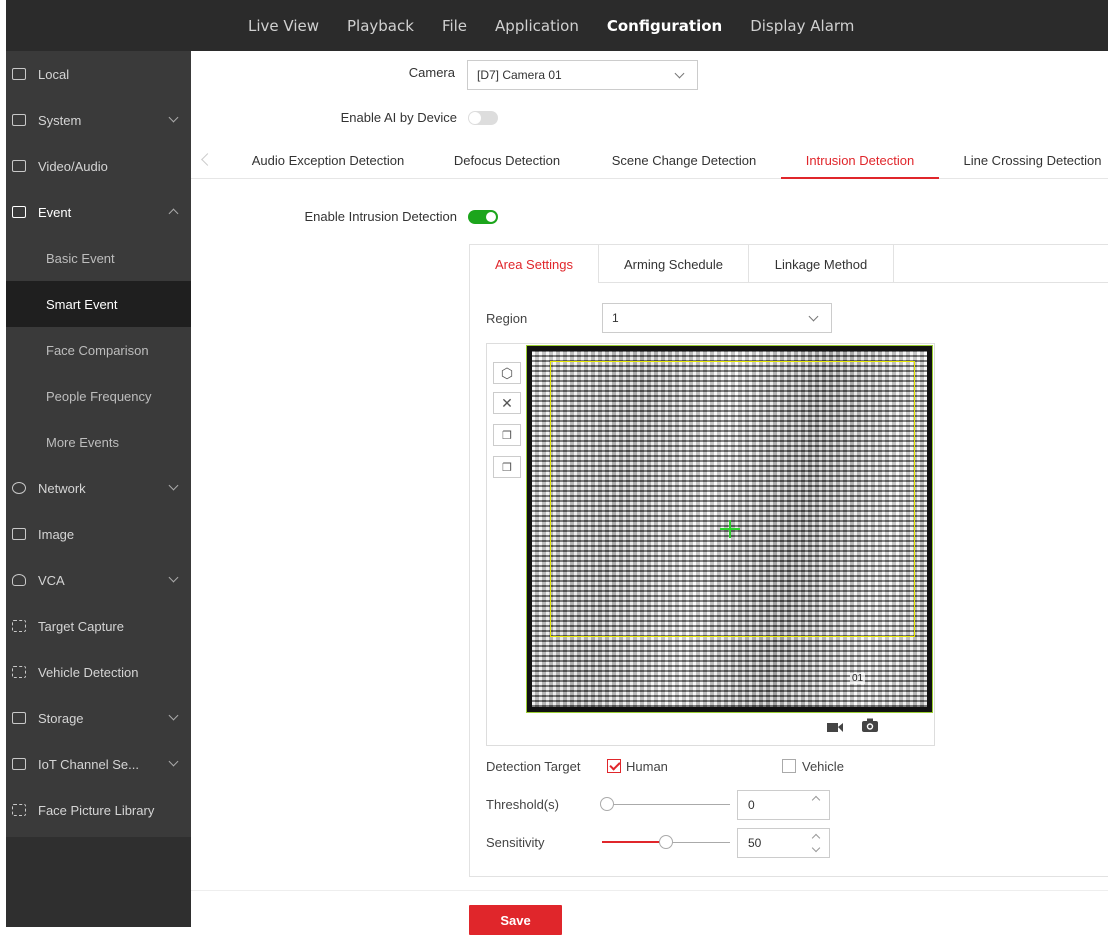 Image resolution: width=1108 pixels, height=937 pixels. I want to click on chevron-left-icon, so click(207, 159).